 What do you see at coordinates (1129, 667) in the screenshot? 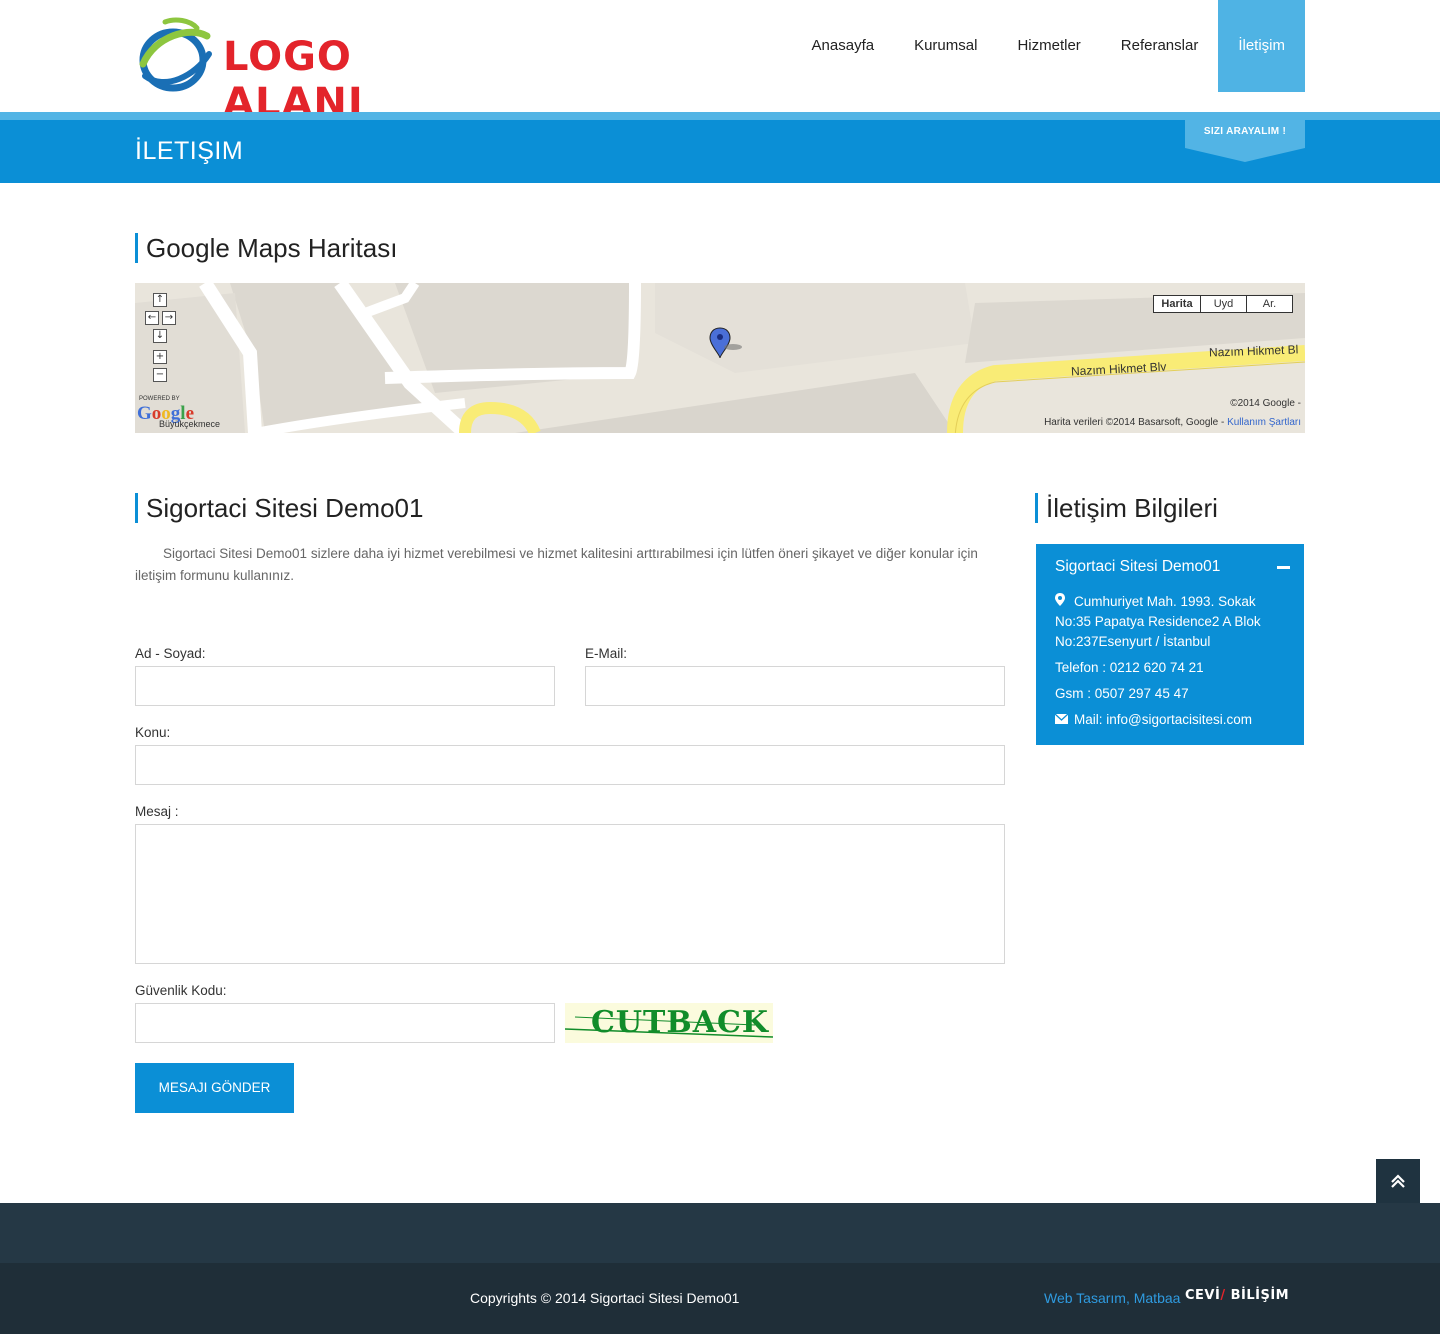
I see `contact-phone: Telefon : 0212 620 74 21` at bounding box center [1129, 667].